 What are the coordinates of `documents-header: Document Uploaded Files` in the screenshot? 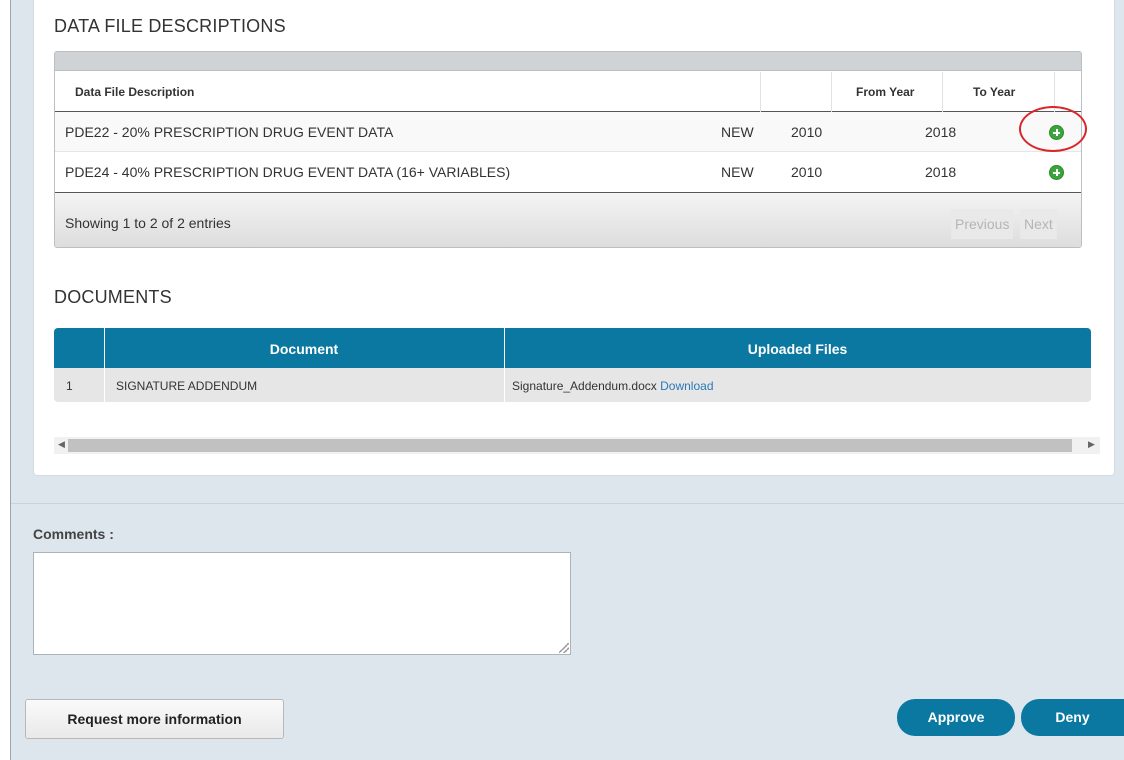 It's located at (572, 348).